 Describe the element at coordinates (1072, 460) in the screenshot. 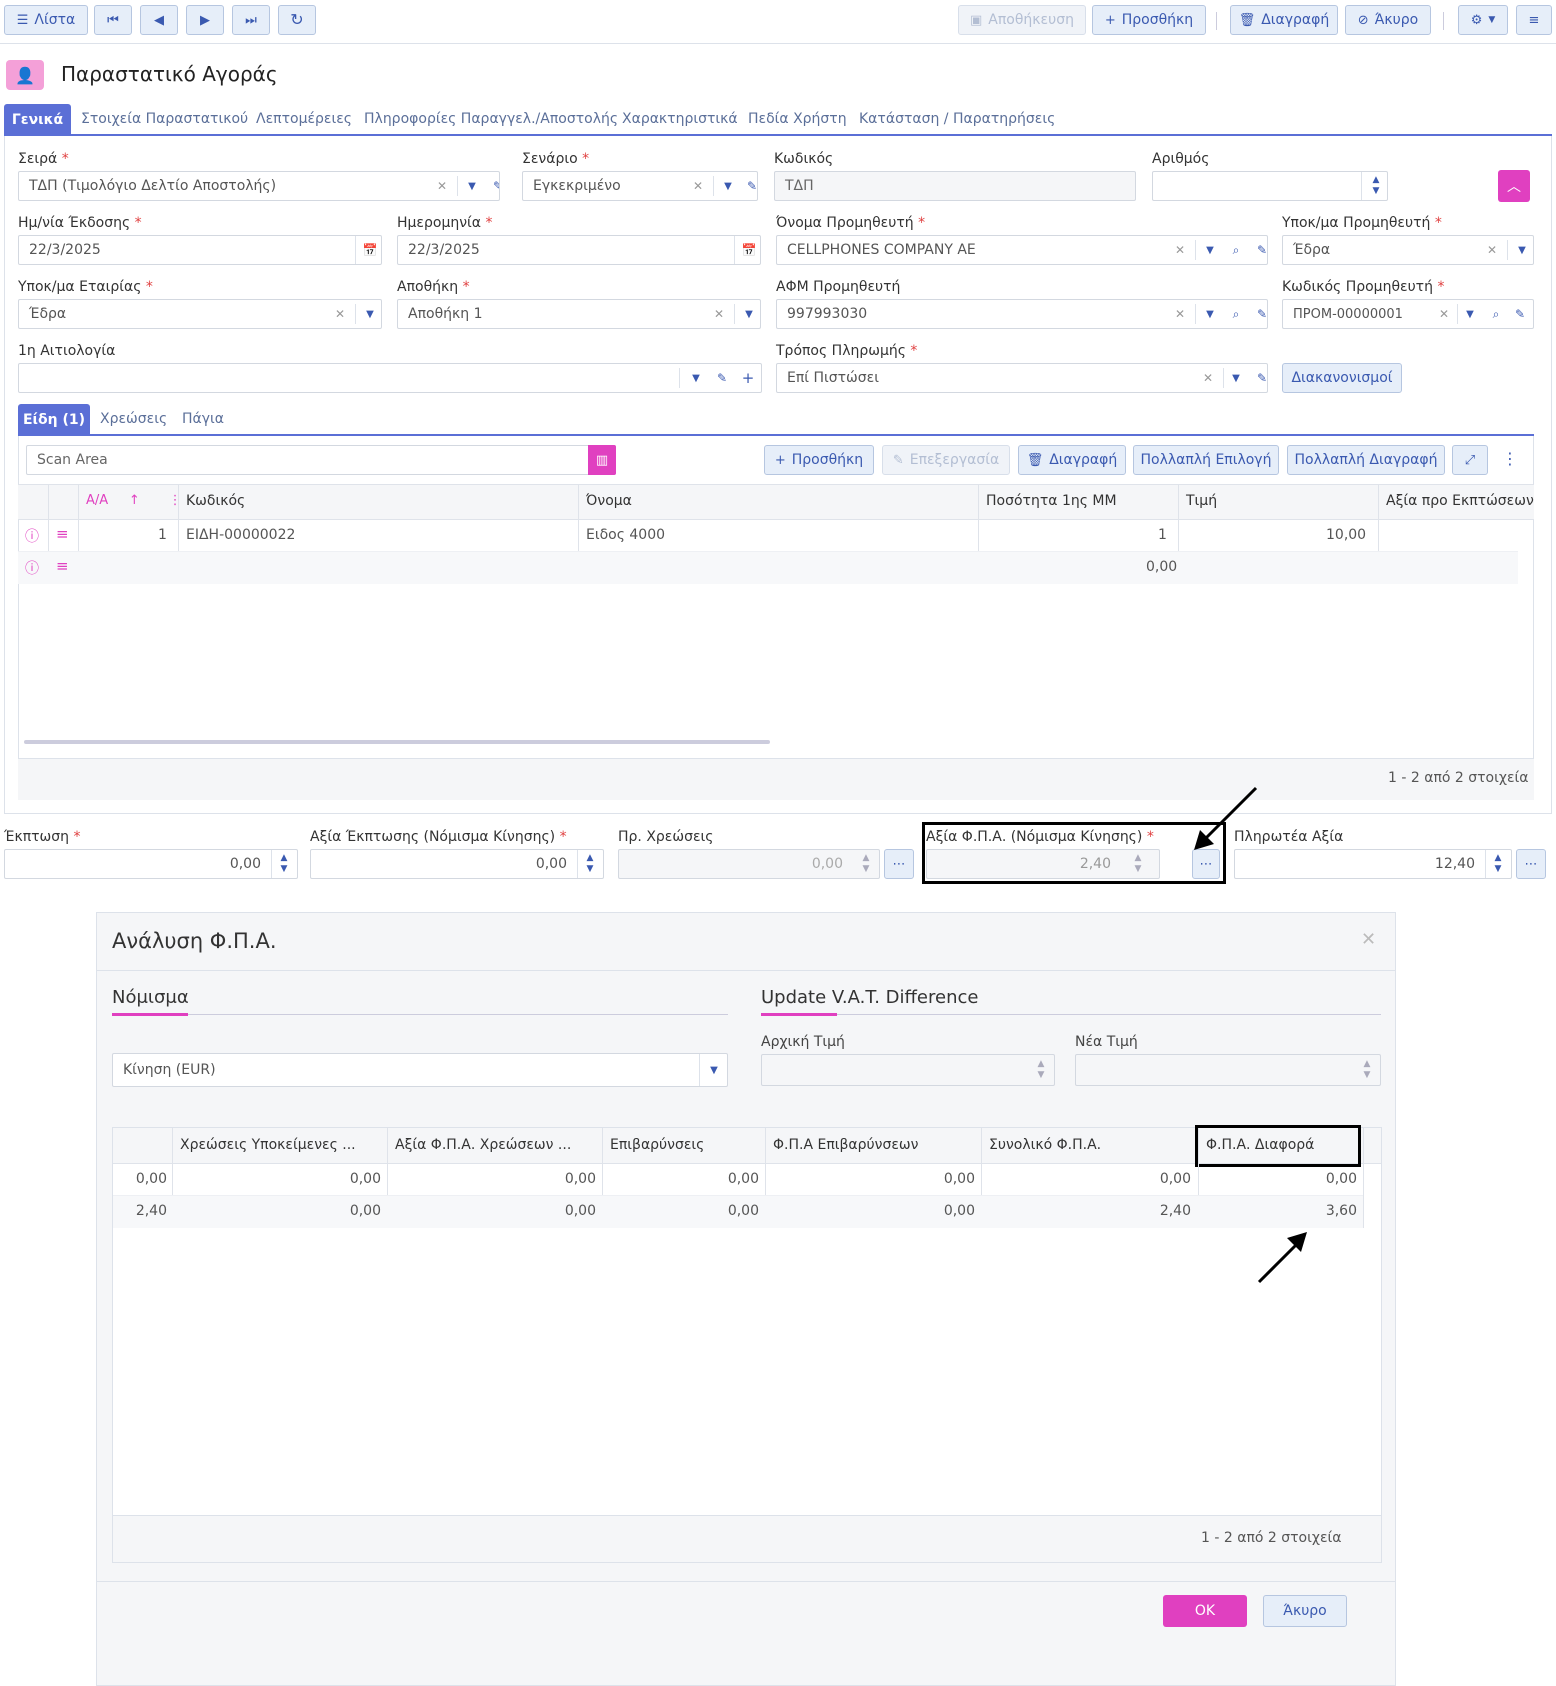

I see `items-delete-button: 🗑 Διαγραφή` at that location.